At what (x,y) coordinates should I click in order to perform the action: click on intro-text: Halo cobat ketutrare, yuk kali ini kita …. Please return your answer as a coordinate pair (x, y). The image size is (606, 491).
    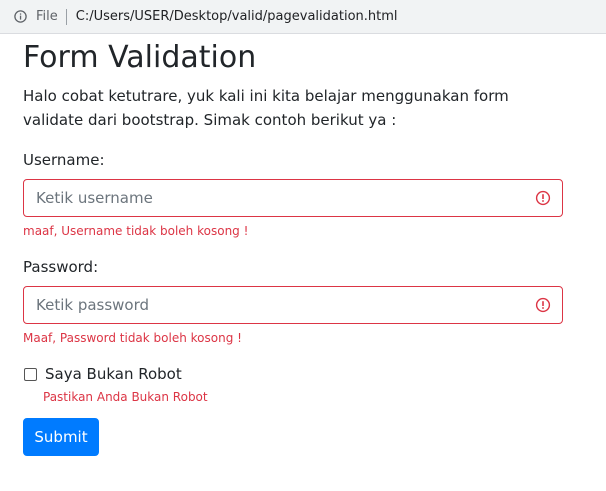
    Looking at the image, I should click on (266, 108).